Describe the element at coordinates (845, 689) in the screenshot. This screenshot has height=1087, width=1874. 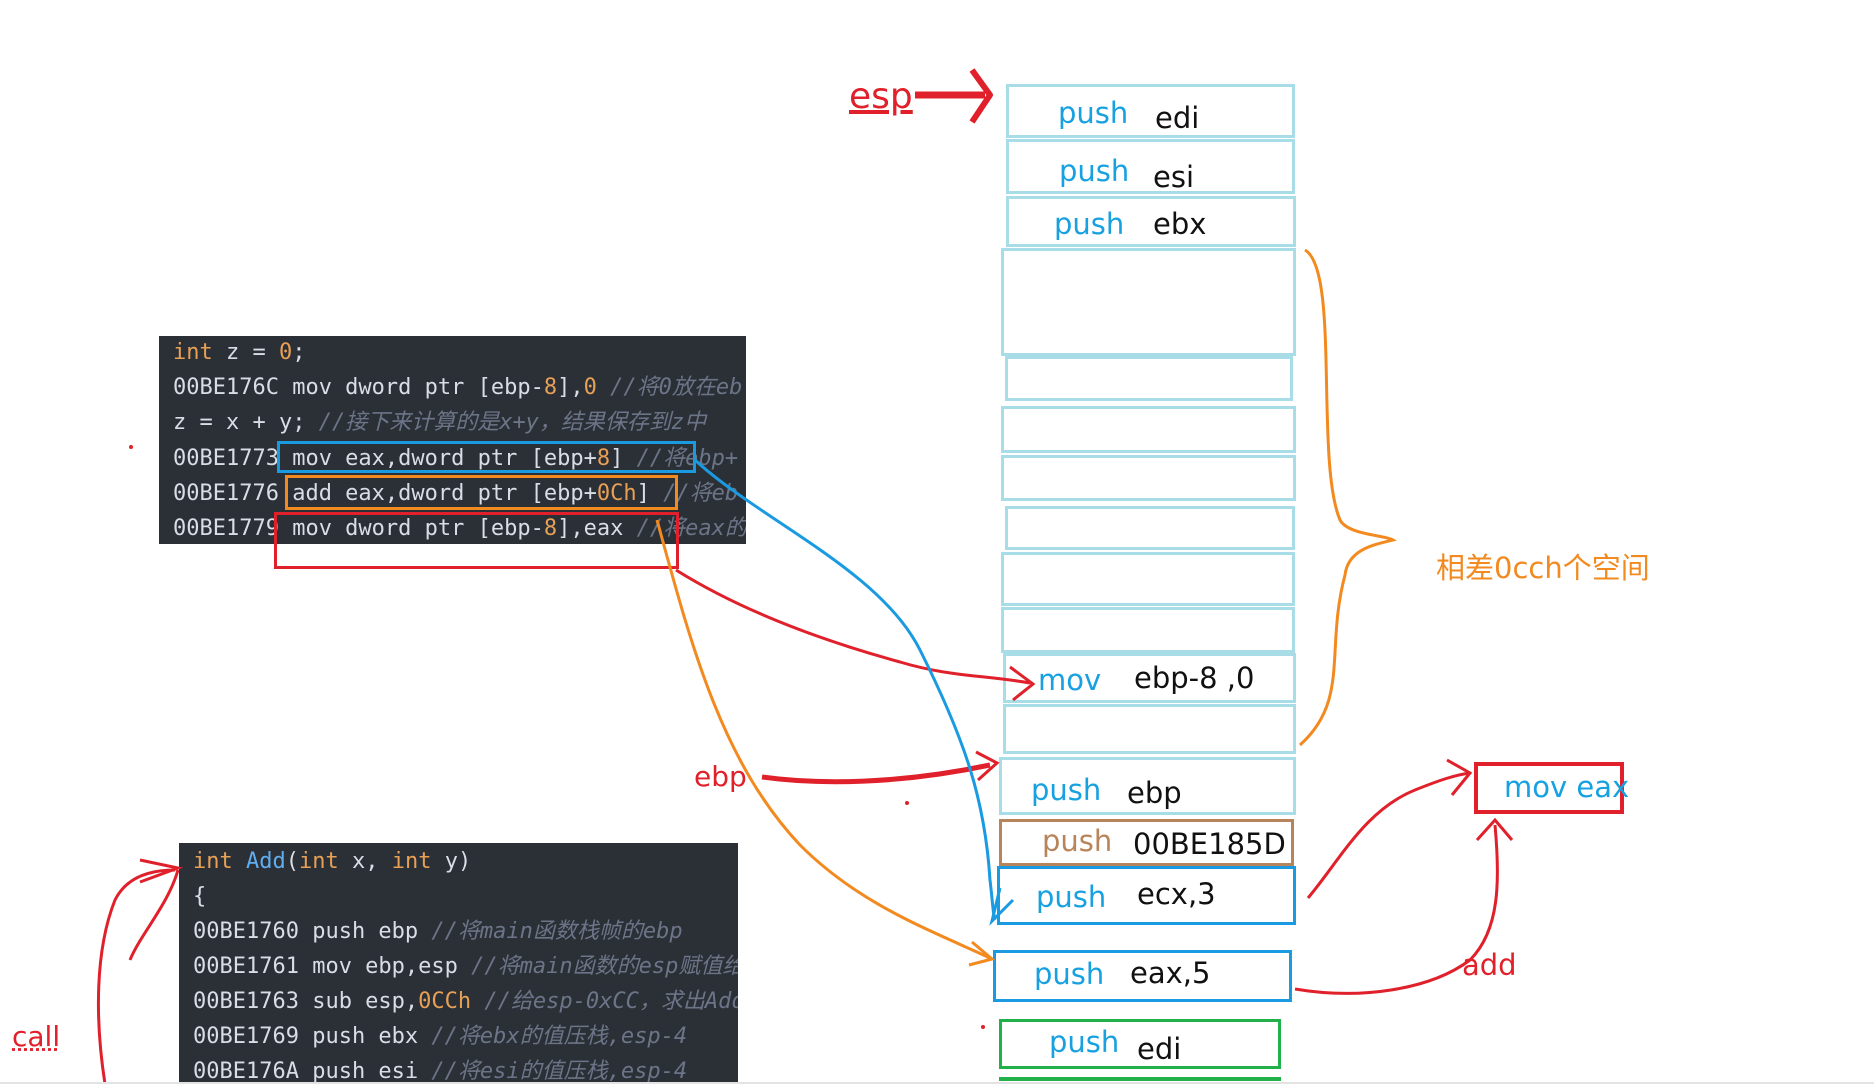
I see `ebp8-to-ecx-arrow` at that location.